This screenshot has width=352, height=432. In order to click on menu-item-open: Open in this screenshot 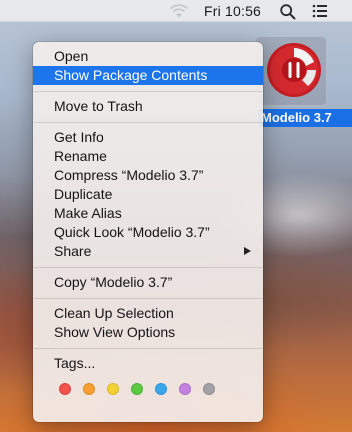, I will do `click(148, 56)`.